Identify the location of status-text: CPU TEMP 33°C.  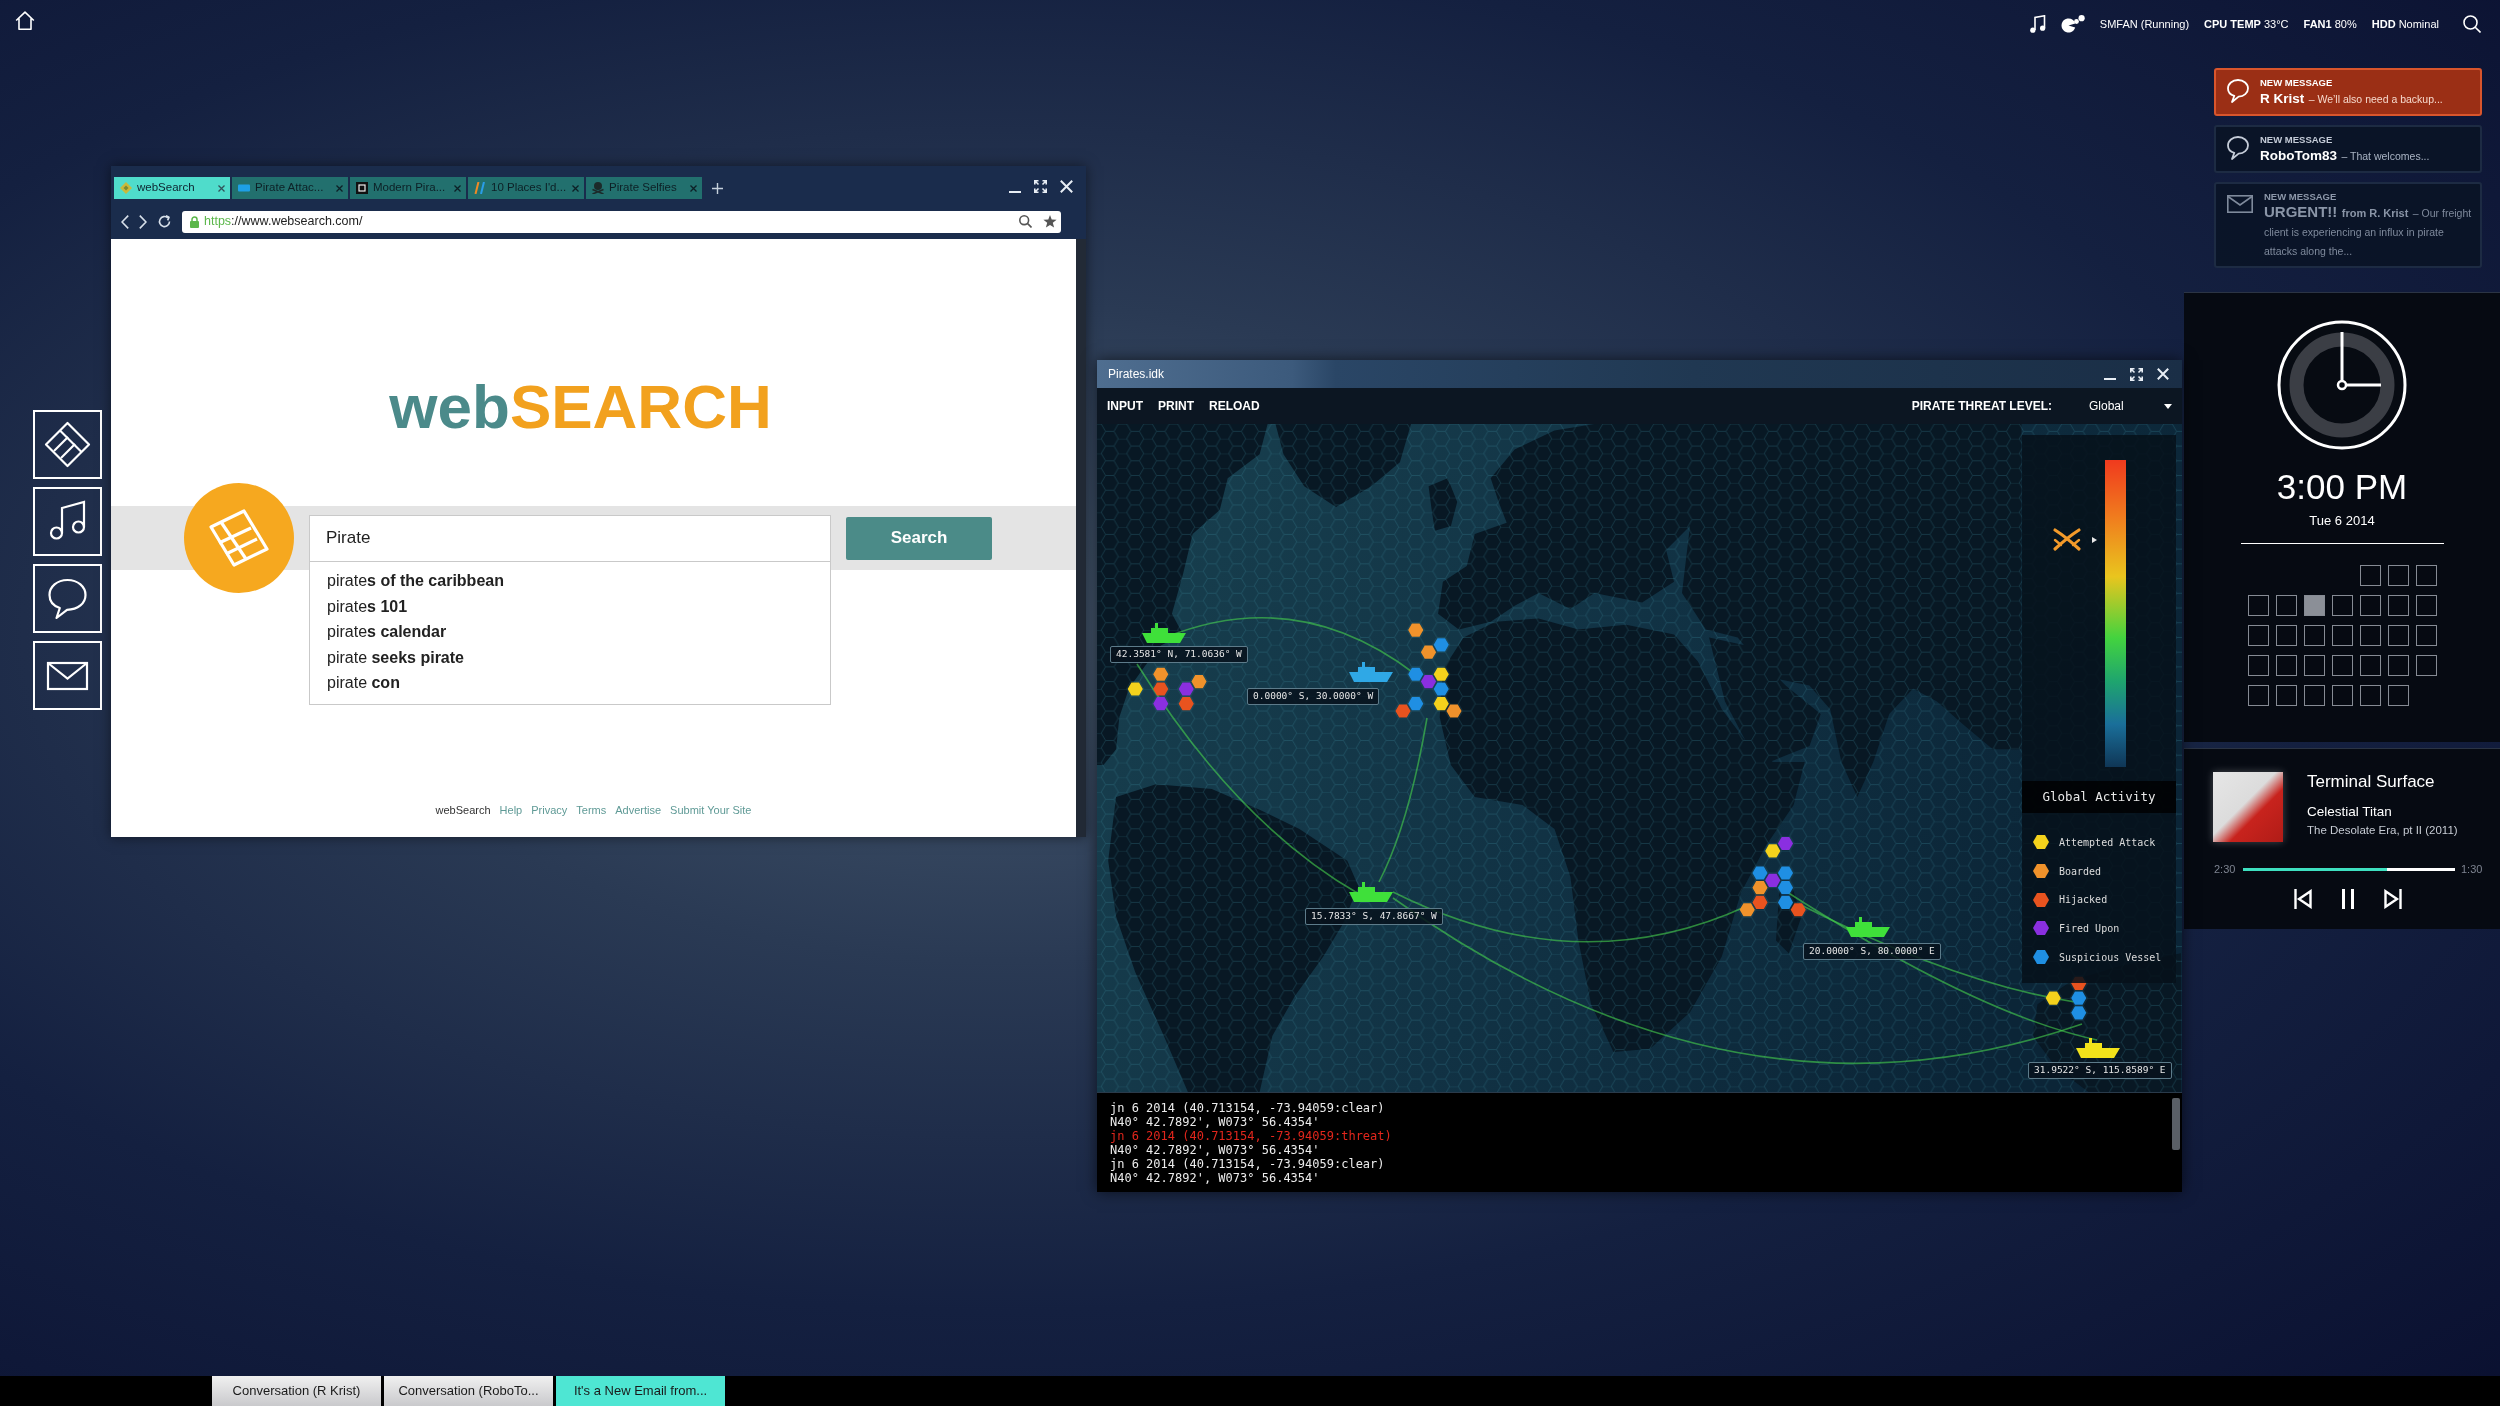
(2246, 24).